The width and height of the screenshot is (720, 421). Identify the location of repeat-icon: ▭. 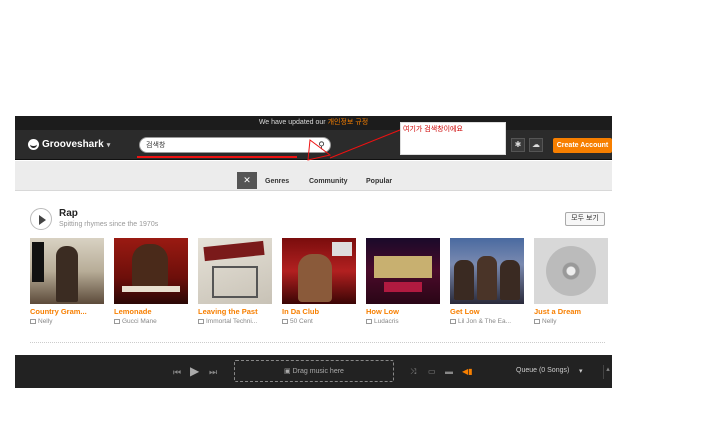
(432, 371).